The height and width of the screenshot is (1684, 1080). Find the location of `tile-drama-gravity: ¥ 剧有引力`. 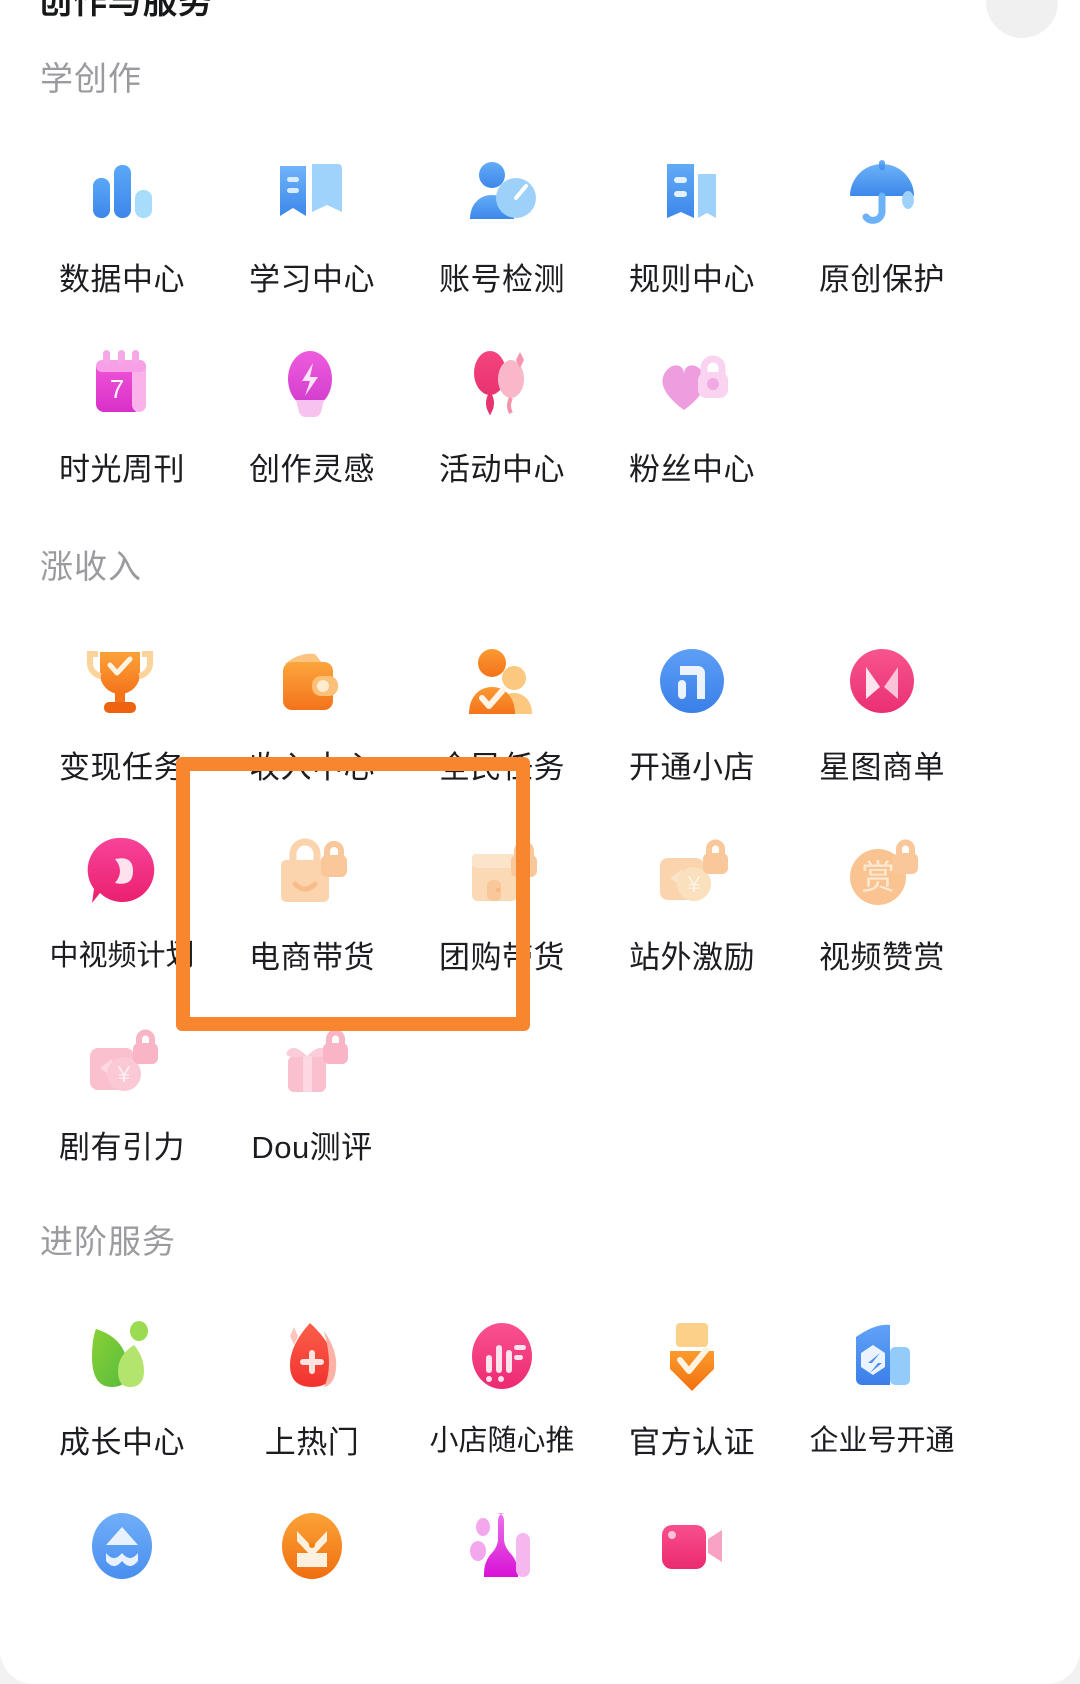

tile-drama-gravity: ¥ 剧有引力 is located at coordinates (122, 1093).